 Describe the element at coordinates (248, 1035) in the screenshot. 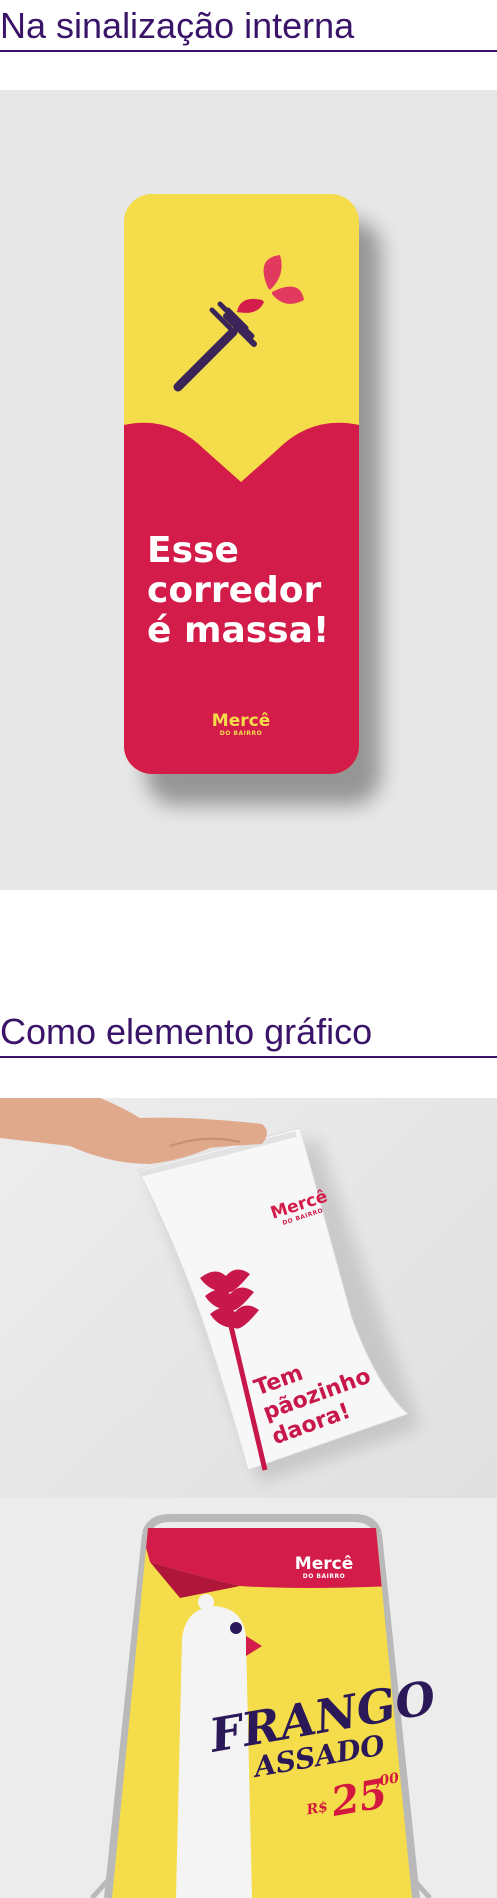

I see `section-title-graphic-element: Como elemento gráfico` at that location.